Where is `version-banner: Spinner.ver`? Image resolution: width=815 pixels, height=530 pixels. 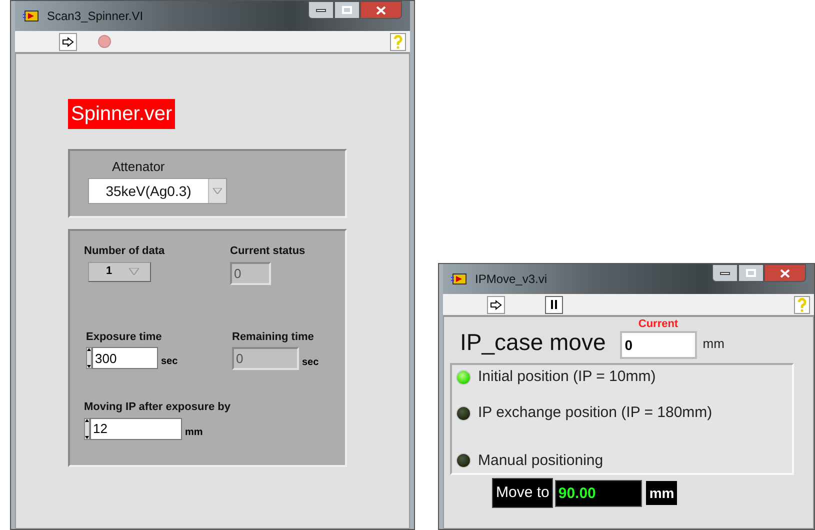 version-banner: Spinner.ver is located at coordinates (122, 114).